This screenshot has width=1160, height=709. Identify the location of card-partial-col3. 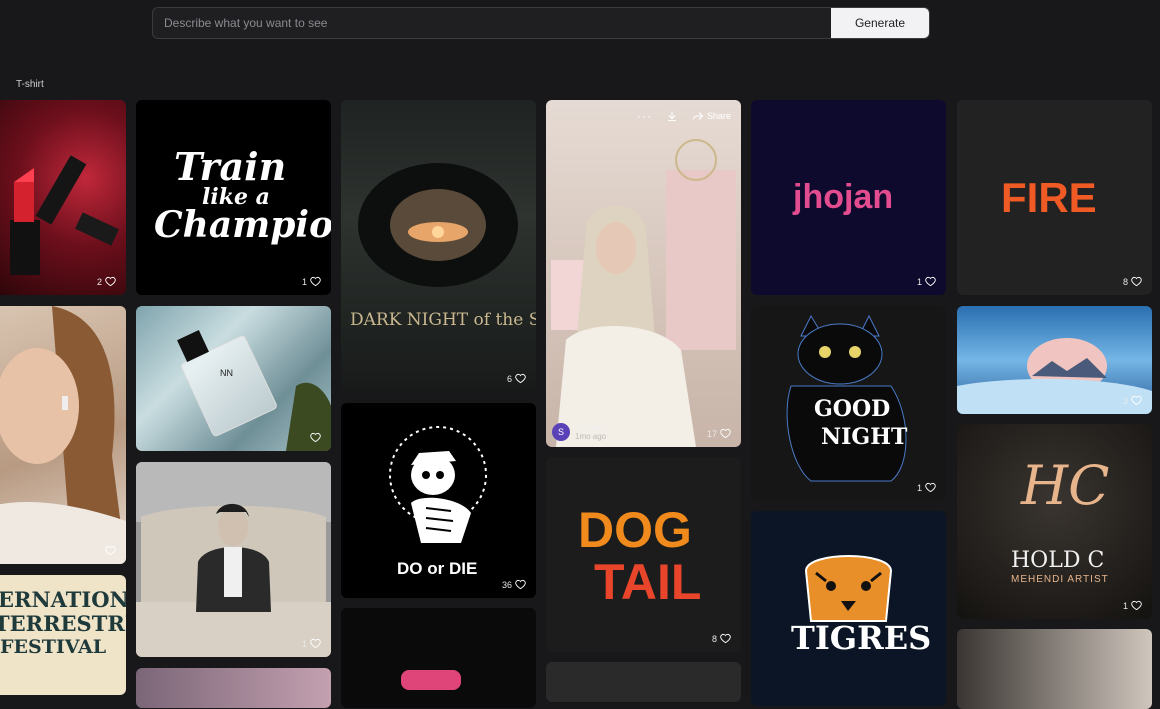
(438, 658).